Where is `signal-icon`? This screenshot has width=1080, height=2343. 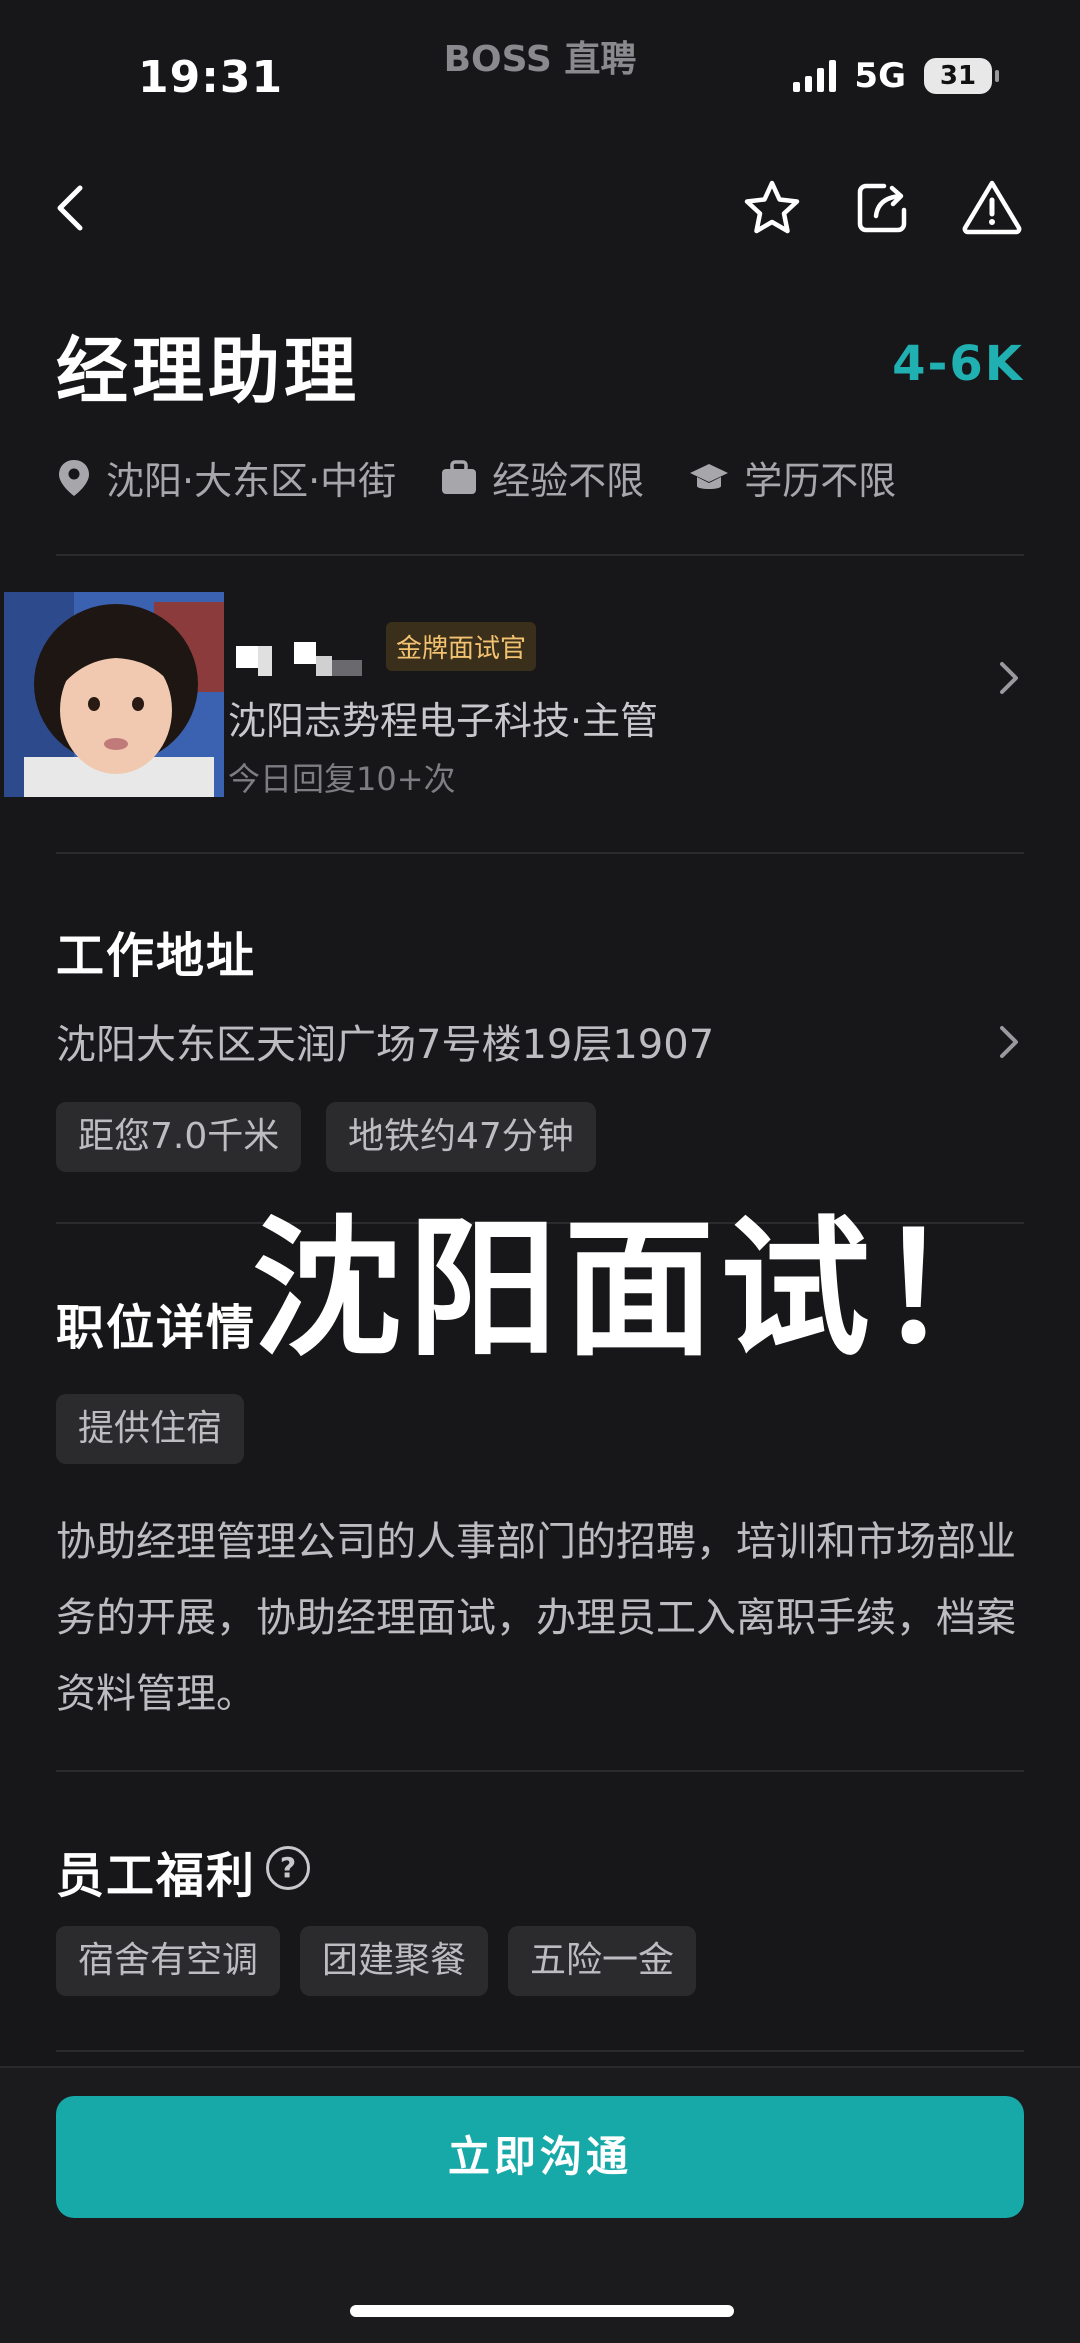
signal-icon is located at coordinates (815, 76).